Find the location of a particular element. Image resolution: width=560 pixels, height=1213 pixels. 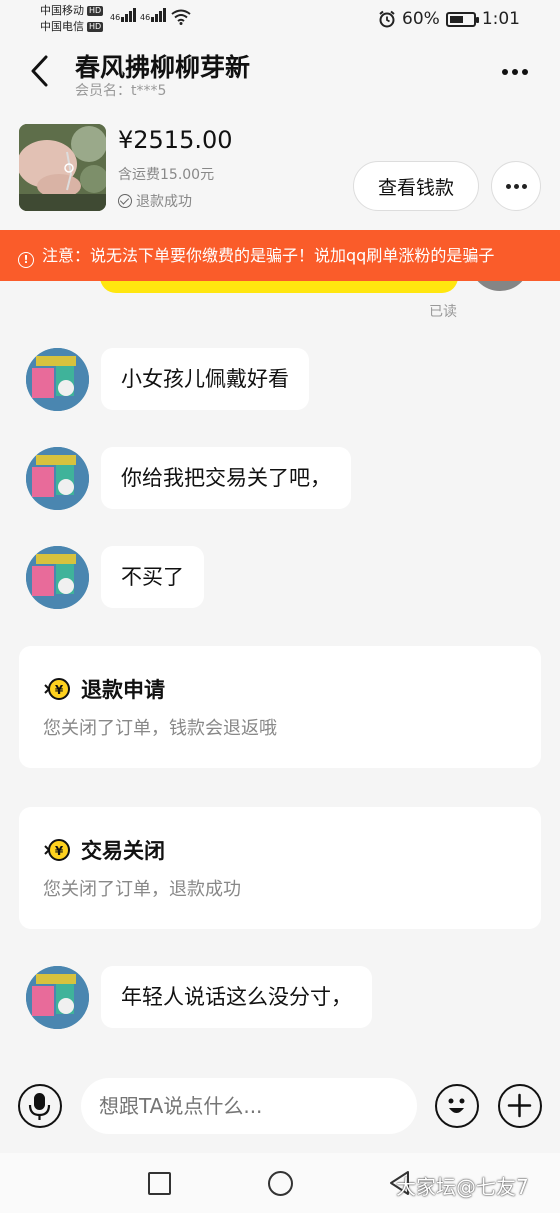

card-title: ¥ 退款申请 is located at coordinates (104, 689).